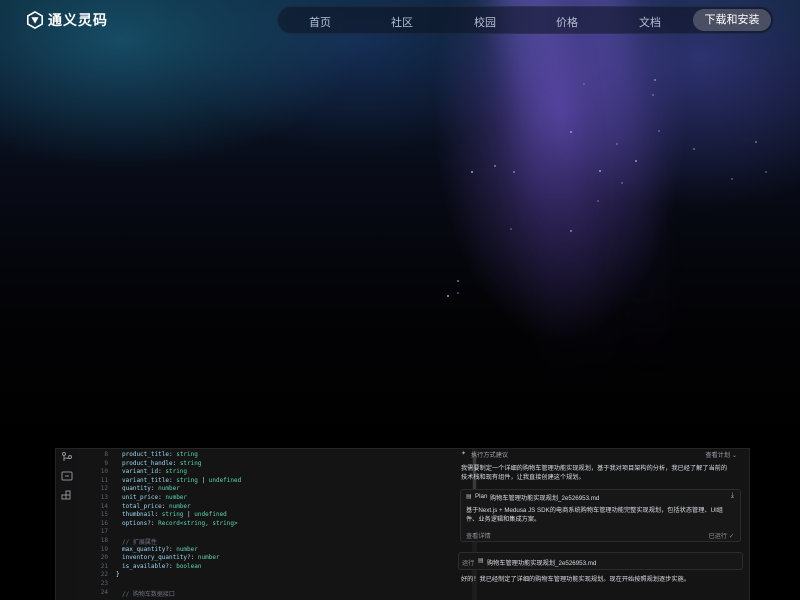 Image resolution: width=800 pixels, height=600 pixels. What do you see at coordinates (485, 22) in the screenshot?
I see `nav-item-campus: 校园` at bounding box center [485, 22].